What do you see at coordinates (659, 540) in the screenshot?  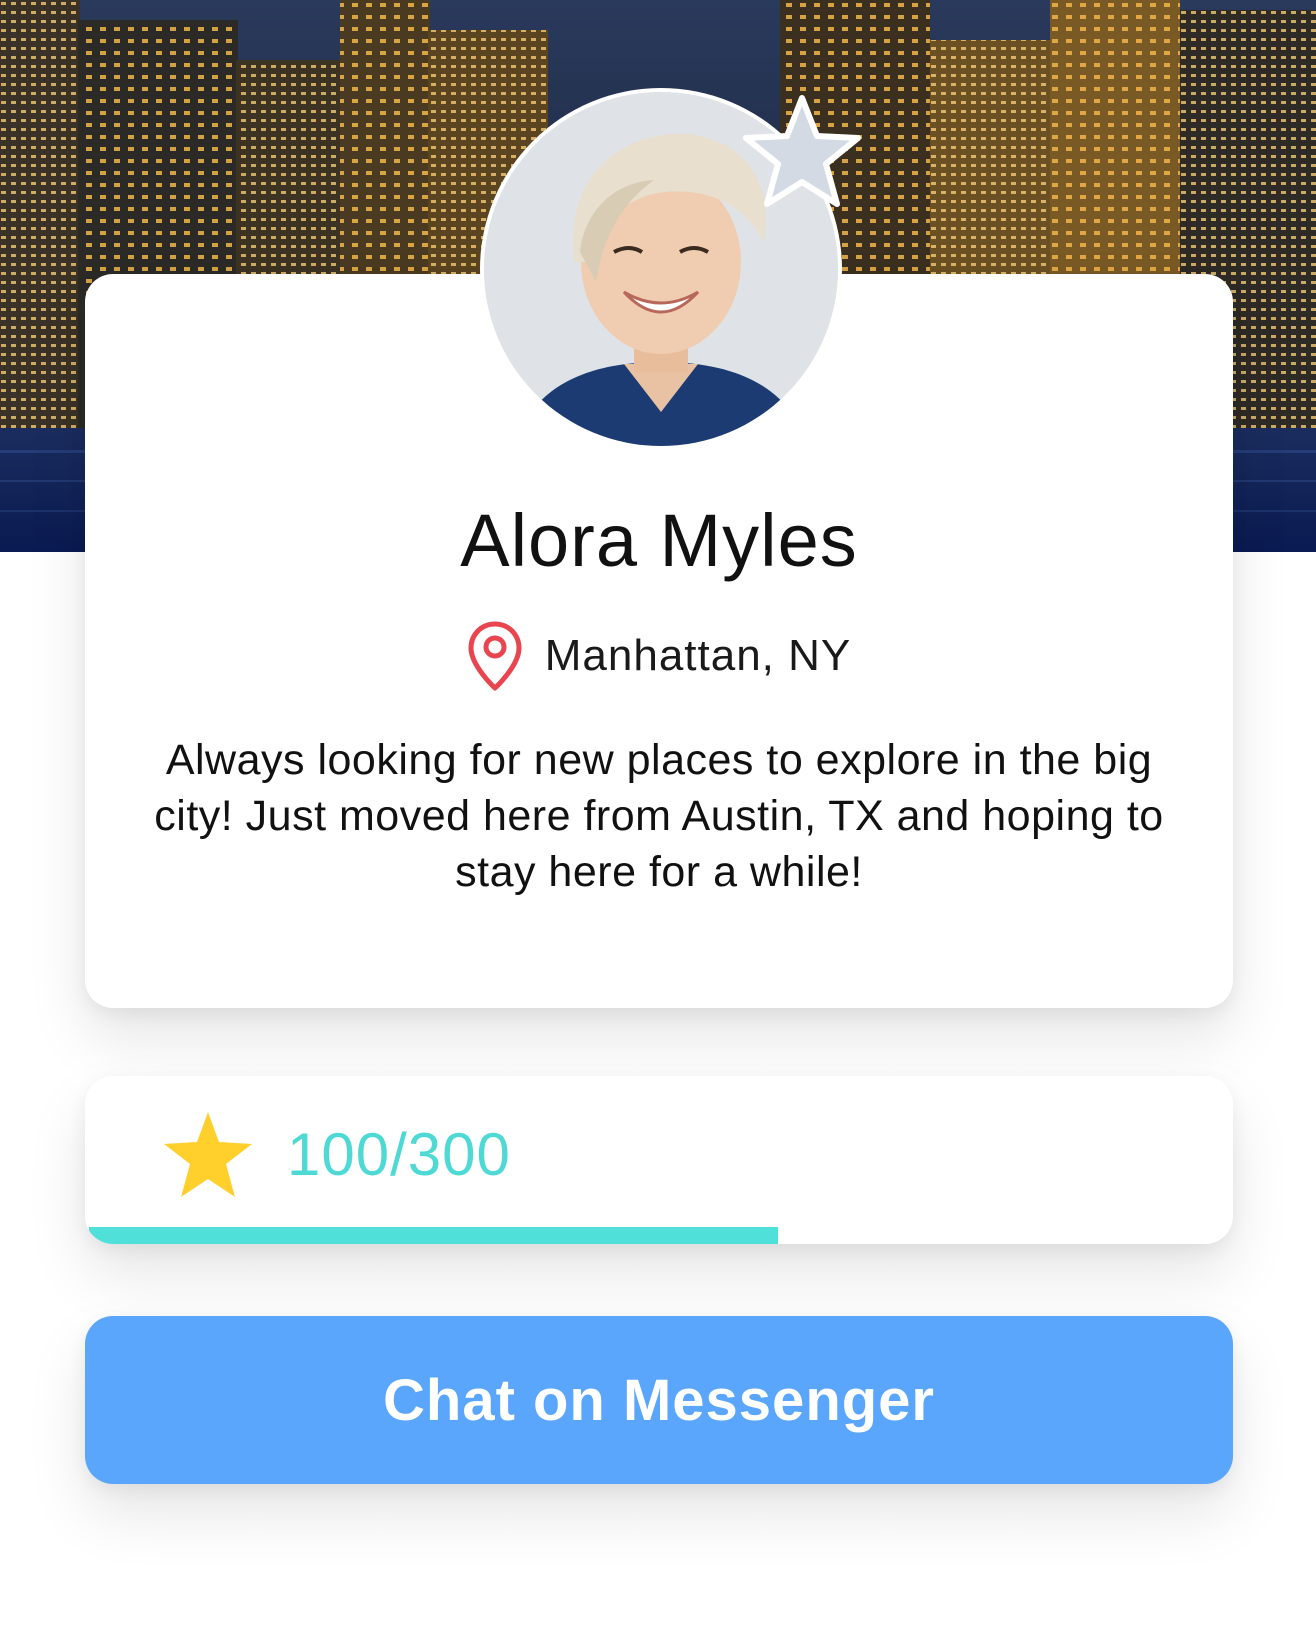 I see `profile-name: Alora Myles` at bounding box center [659, 540].